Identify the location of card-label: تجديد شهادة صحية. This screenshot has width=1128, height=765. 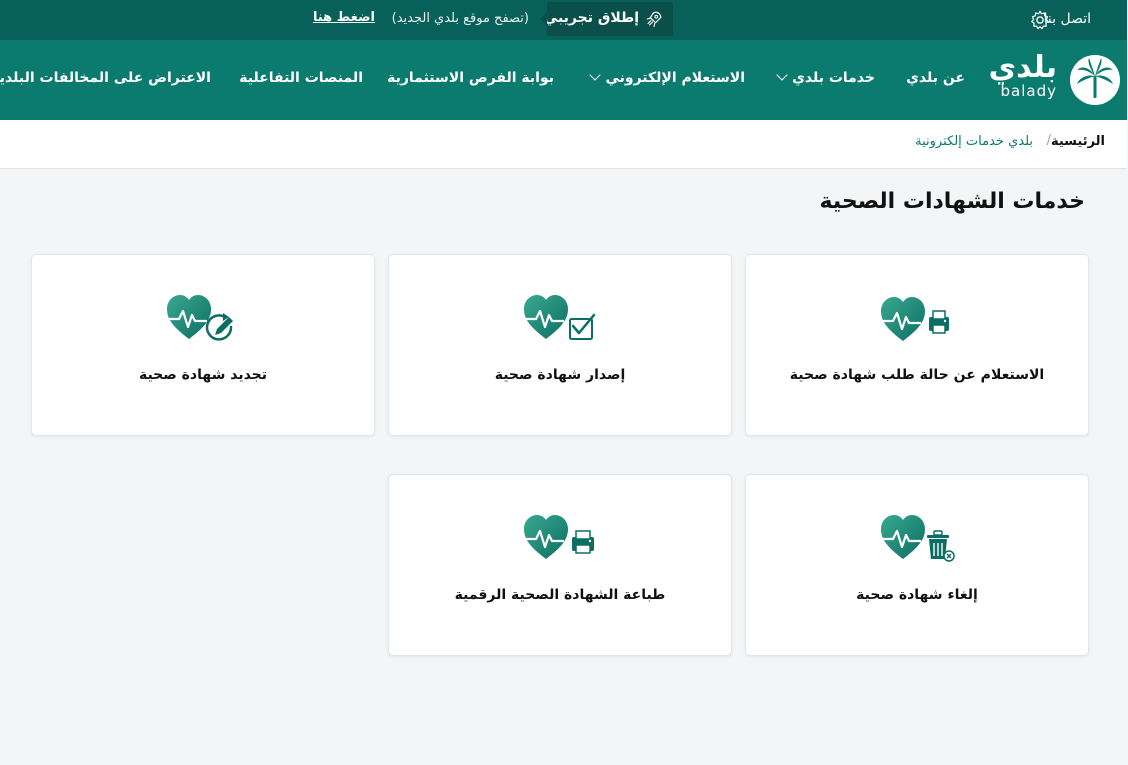
(204, 375).